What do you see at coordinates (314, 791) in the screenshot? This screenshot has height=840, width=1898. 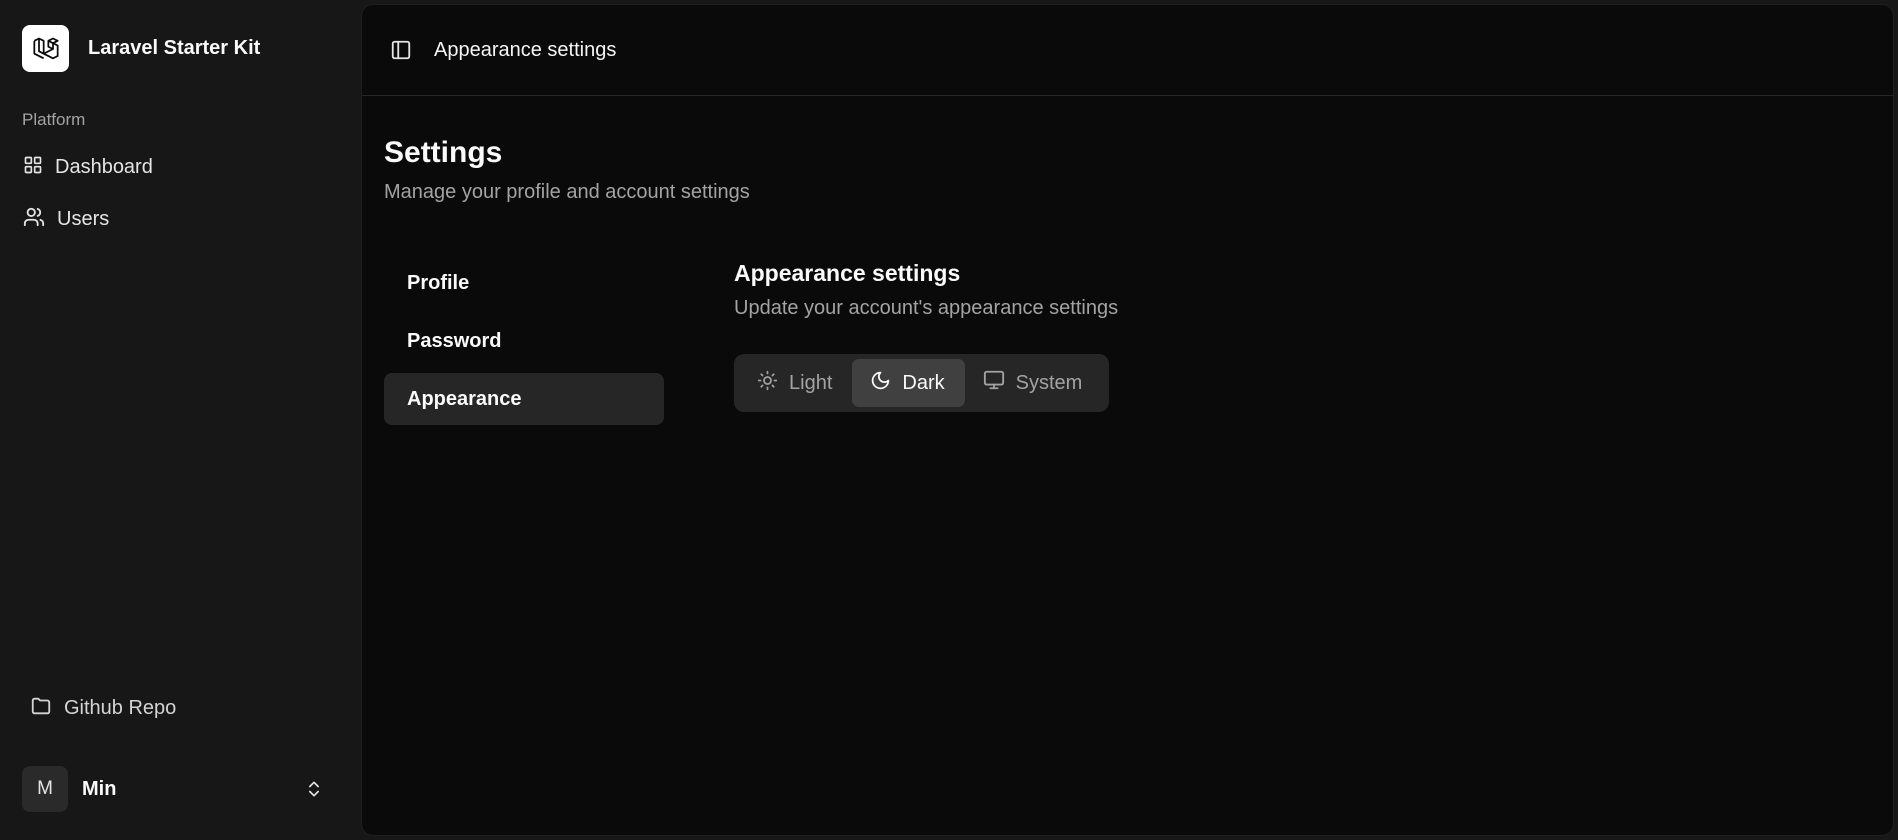 I see `chevrons-up-down-icon` at bounding box center [314, 791].